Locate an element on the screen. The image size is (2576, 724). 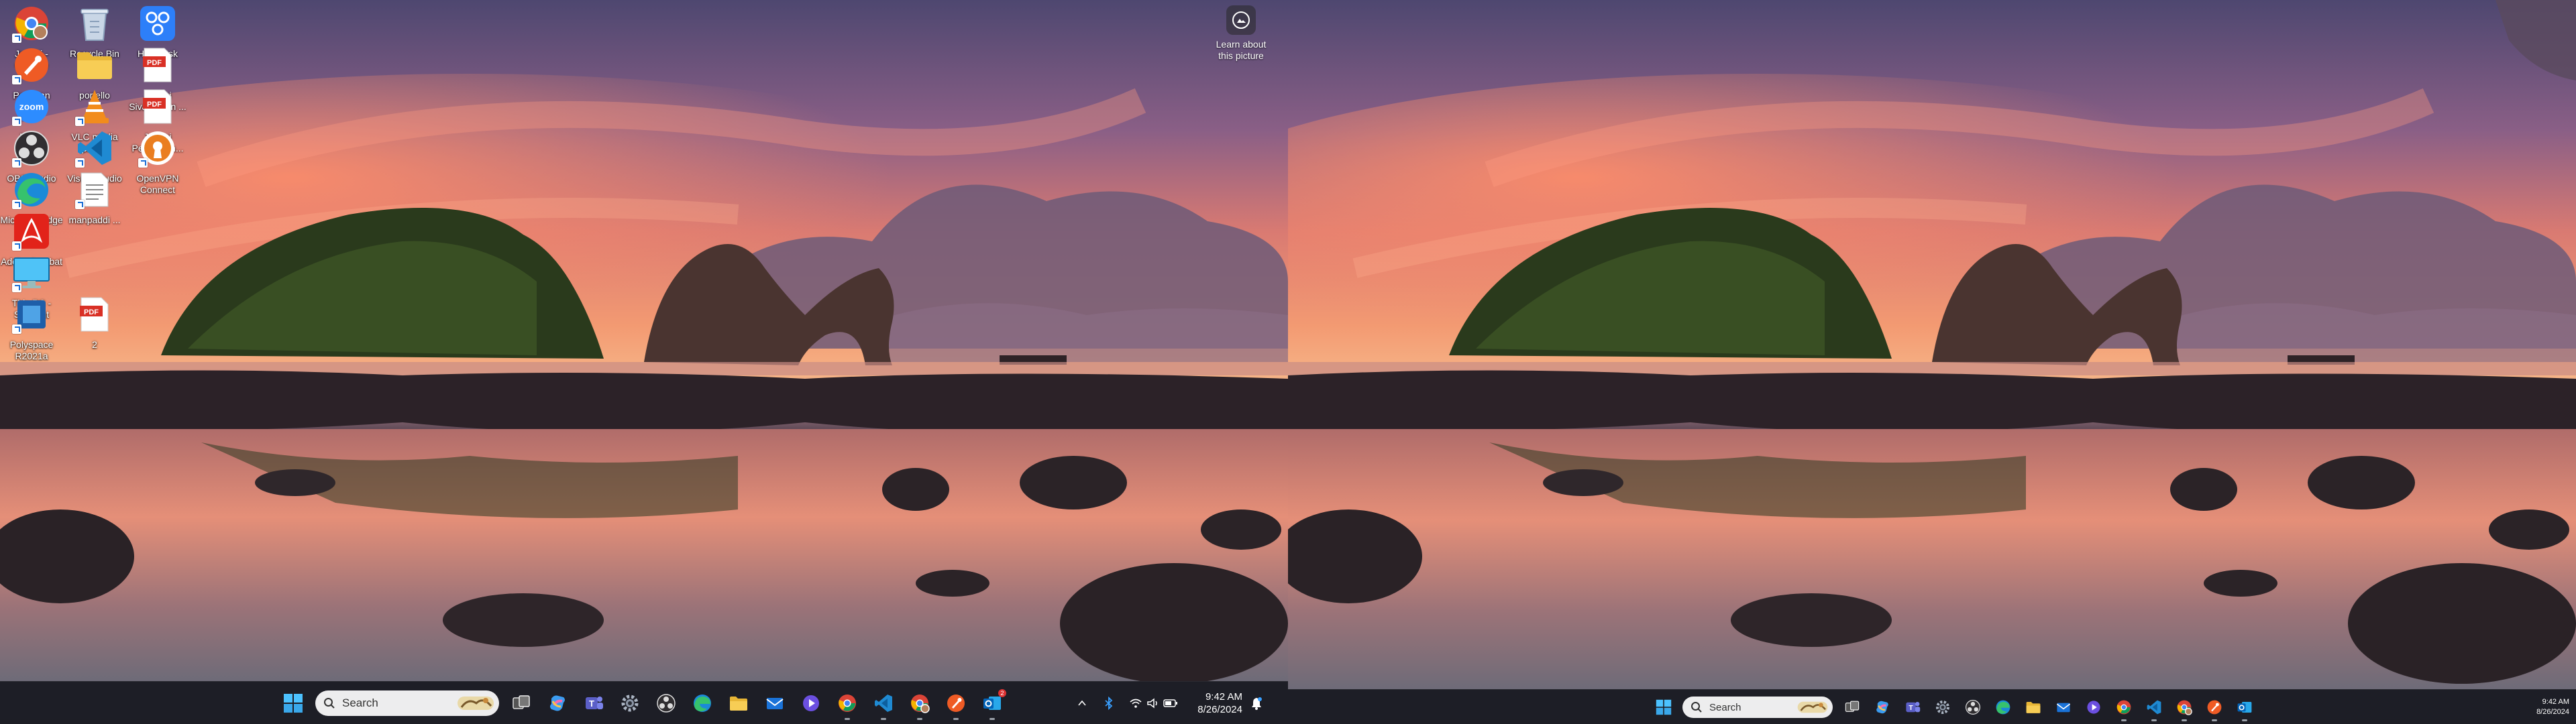
taskbar-outlook is located at coordinates (2244, 707).